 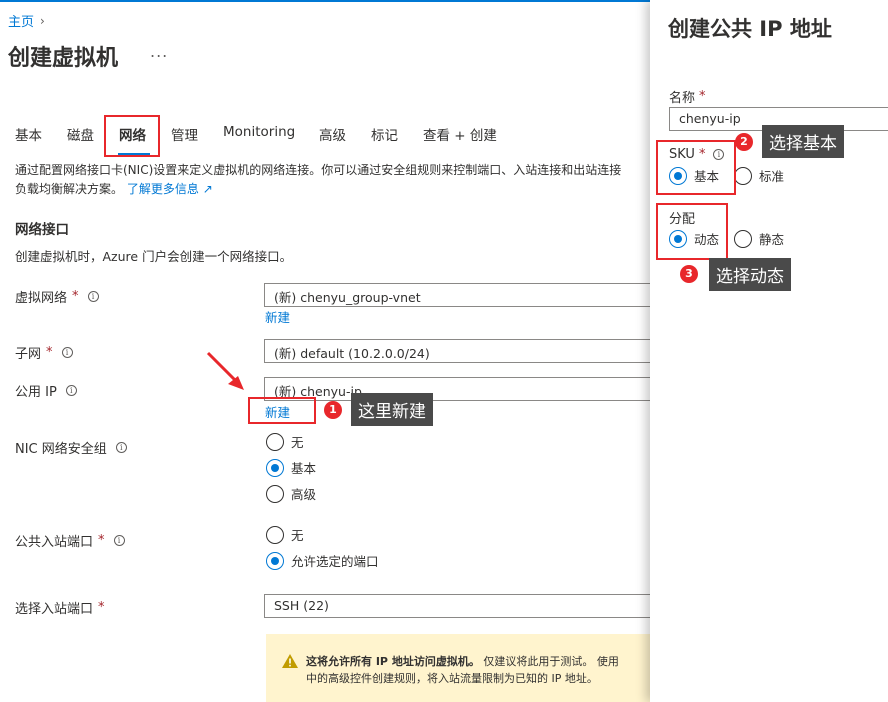 What do you see at coordinates (692, 231) in the screenshot?
I see `annotation-highlight-assignment` at bounding box center [692, 231].